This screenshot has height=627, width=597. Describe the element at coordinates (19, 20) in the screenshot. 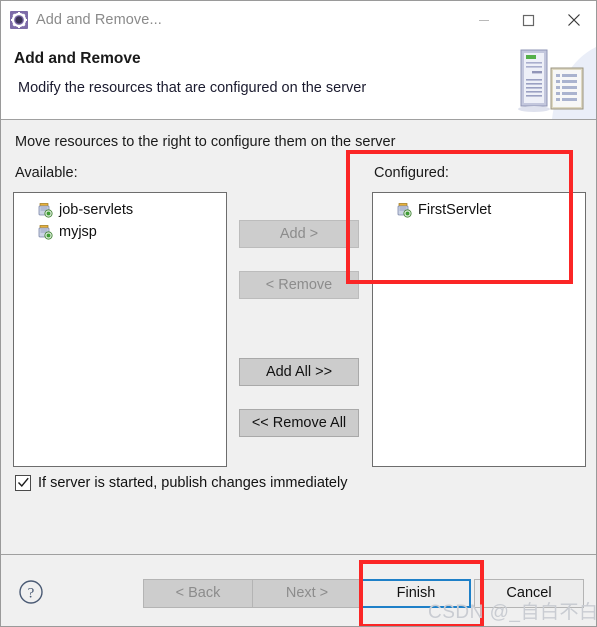

I see `server-gear-icon` at that location.